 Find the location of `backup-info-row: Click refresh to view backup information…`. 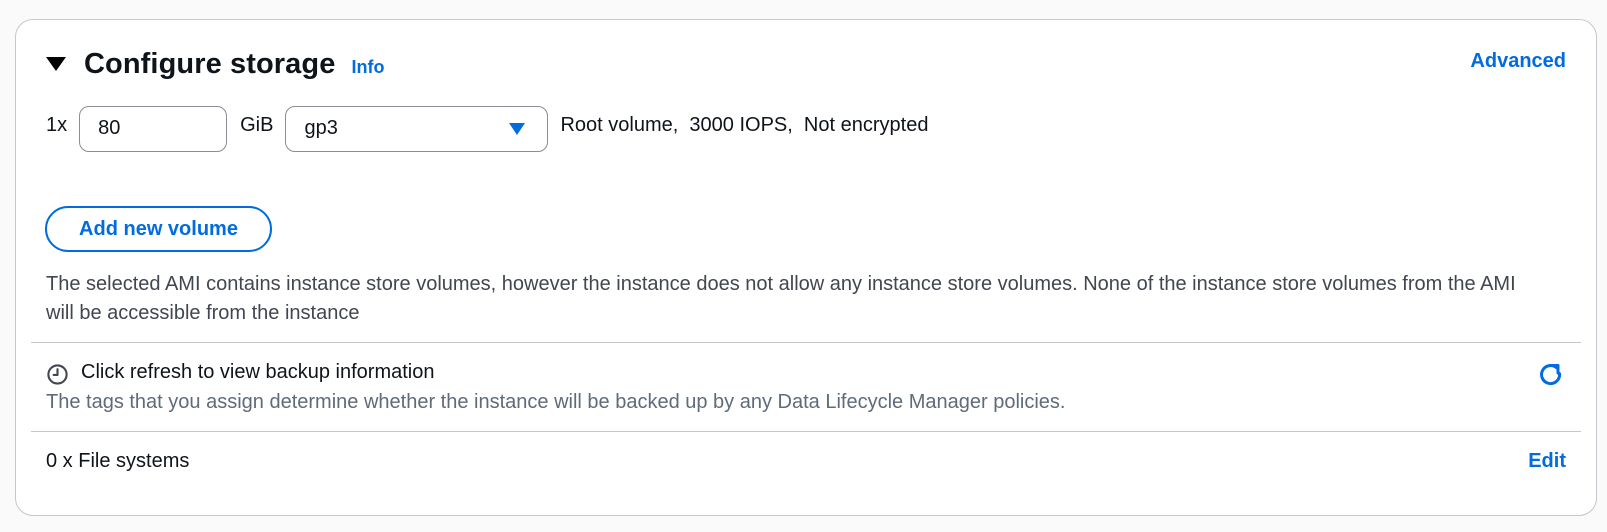

backup-info-row: Click refresh to view backup information… is located at coordinates (806, 391).